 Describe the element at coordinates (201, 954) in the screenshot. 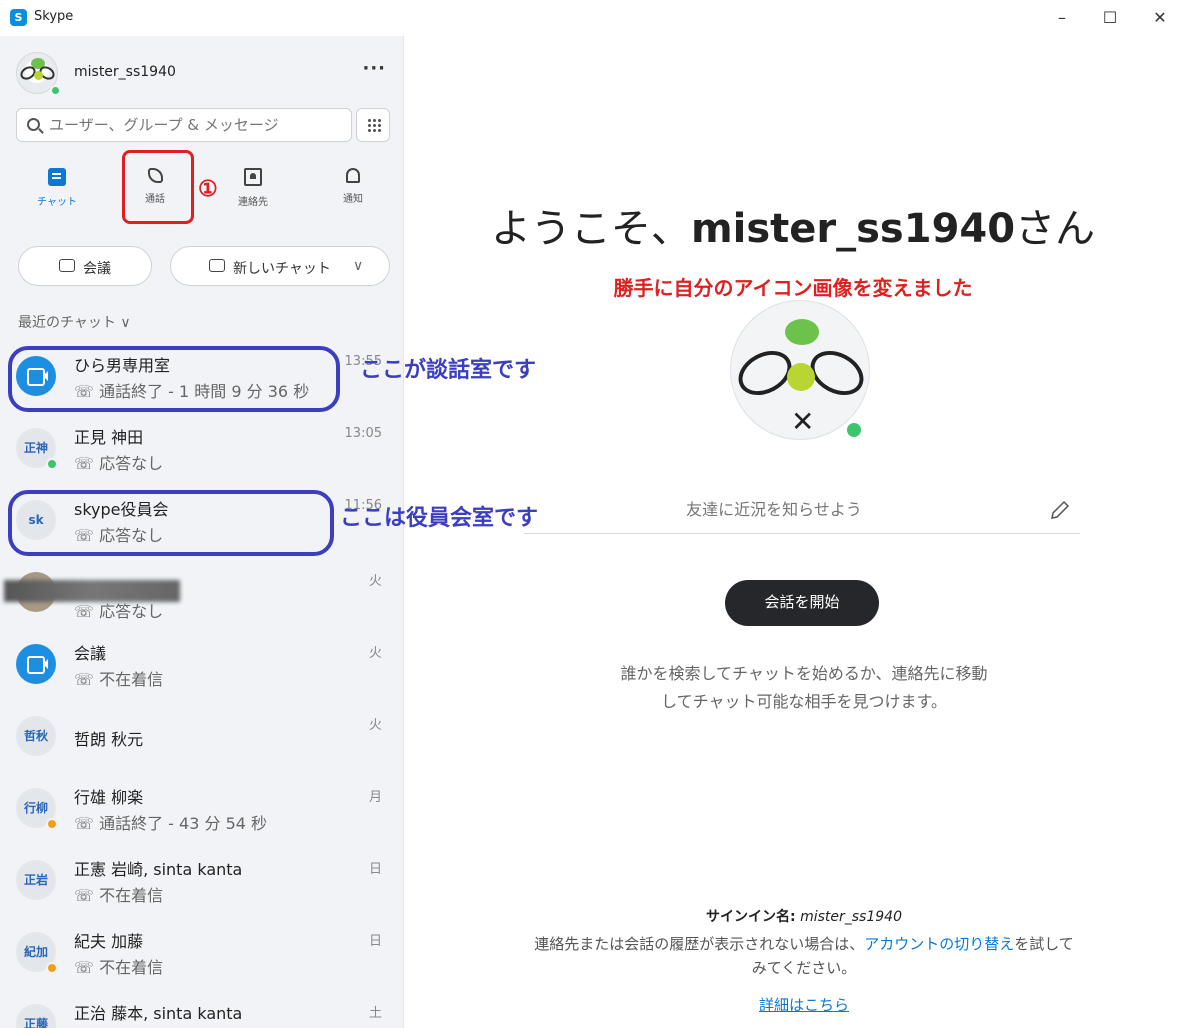

I see `list-item: 紀加 紀夫 加藤 ☏ 不在着信 日` at that location.